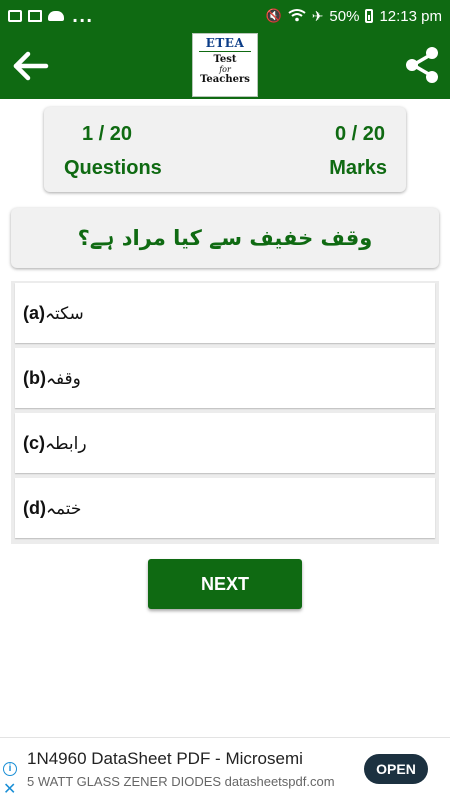 This screenshot has height=800, width=450. Describe the element at coordinates (56, 16) in the screenshot. I see `incognito-notification-icon` at that location.